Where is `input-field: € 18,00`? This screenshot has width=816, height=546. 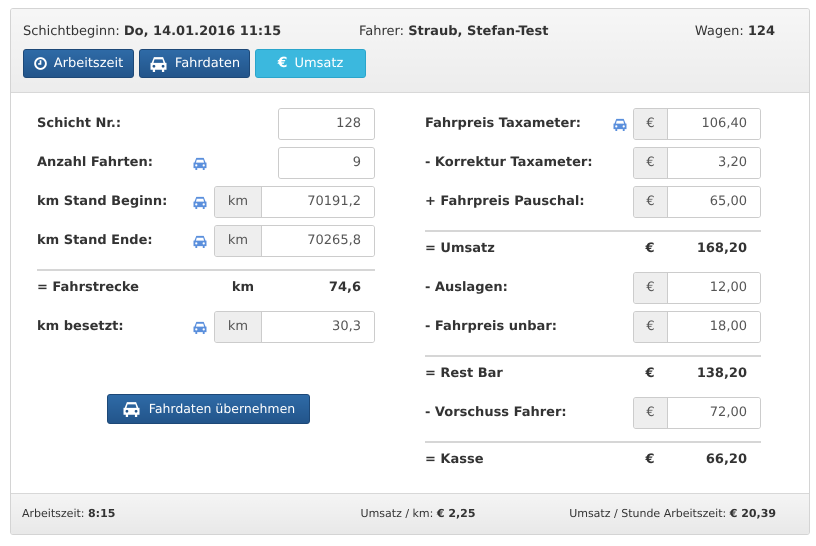
input-field: € 18,00 is located at coordinates (697, 327).